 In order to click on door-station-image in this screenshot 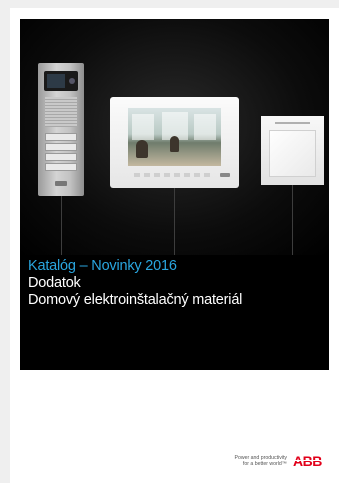, I will do `click(61, 129)`.